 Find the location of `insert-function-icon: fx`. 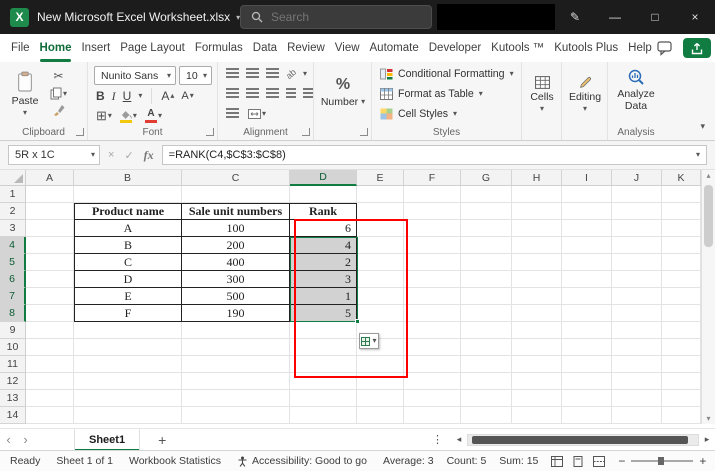

insert-function-icon: fx is located at coordinates (149, 155).